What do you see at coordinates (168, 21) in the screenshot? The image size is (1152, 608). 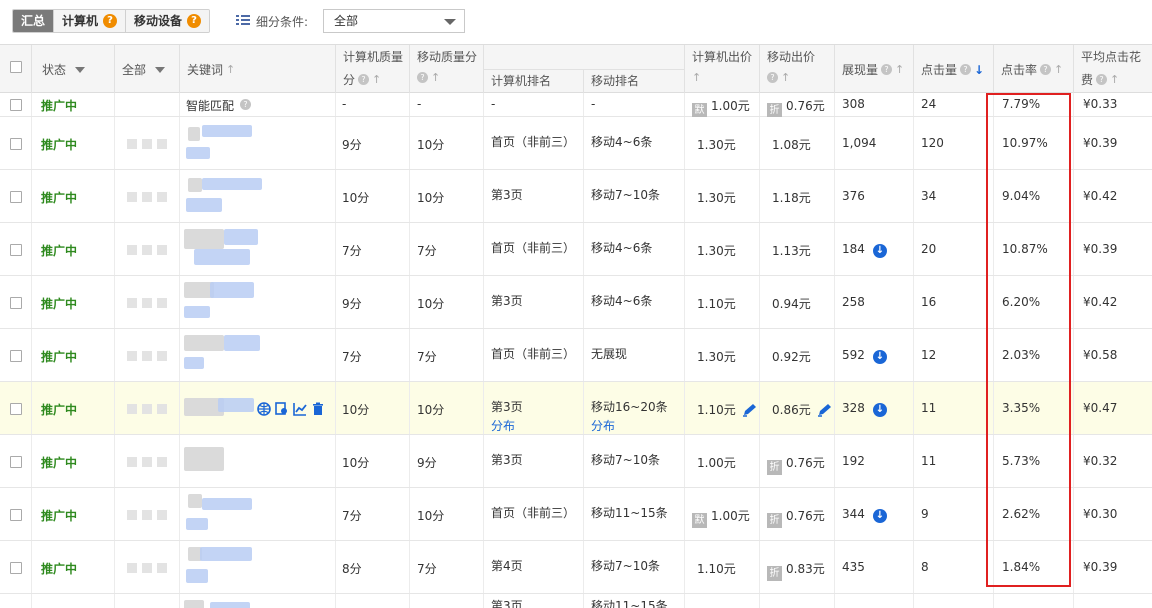 I see `tab-mobile: 移动设备?` at bounding box center [168, 21].